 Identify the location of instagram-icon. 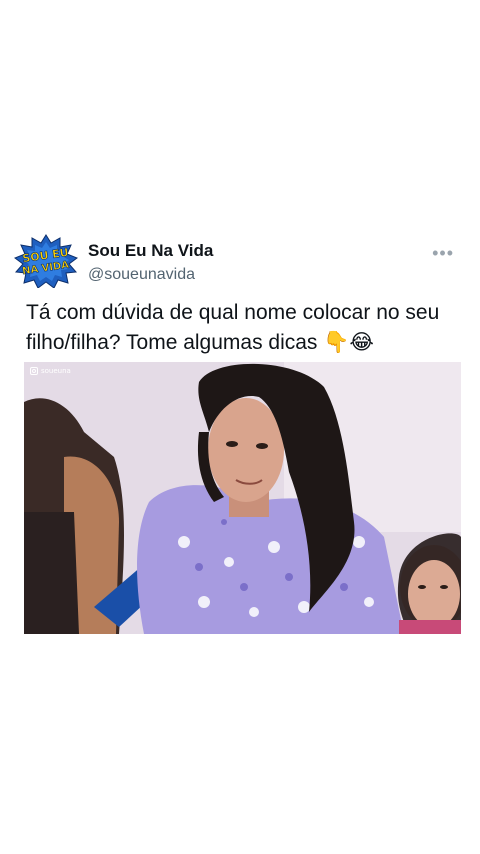
(34, 371).